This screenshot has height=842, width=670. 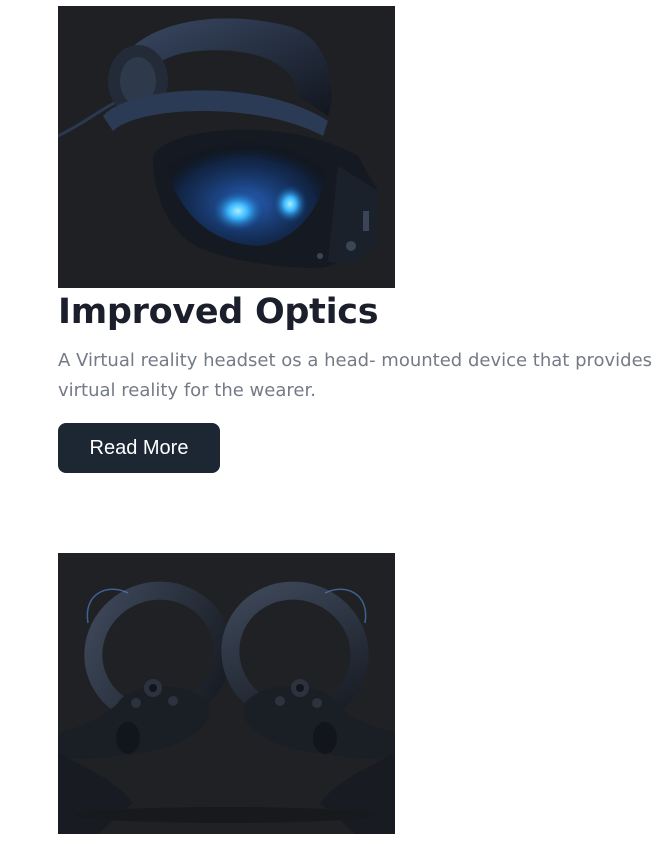 I want to click on read-more-button: Read More, so click(x=139, y=448).